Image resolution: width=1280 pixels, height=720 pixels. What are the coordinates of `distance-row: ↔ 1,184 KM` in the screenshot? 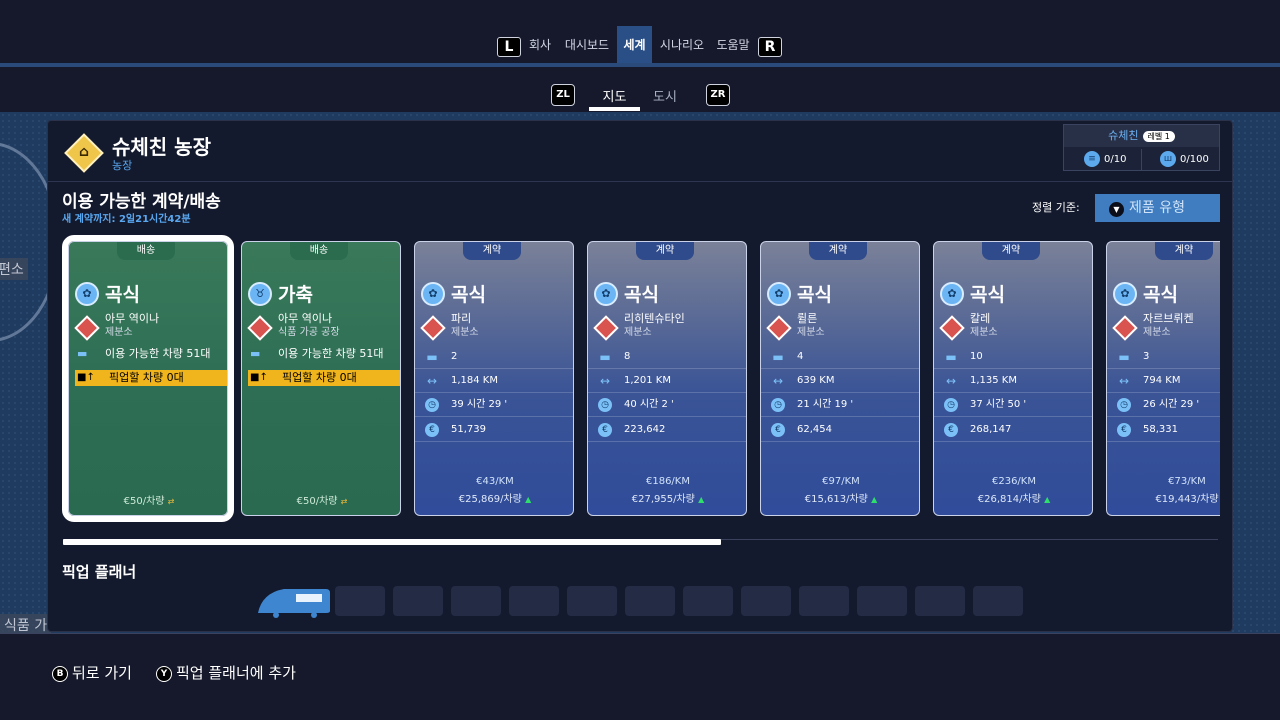 It's located at (494, 381).